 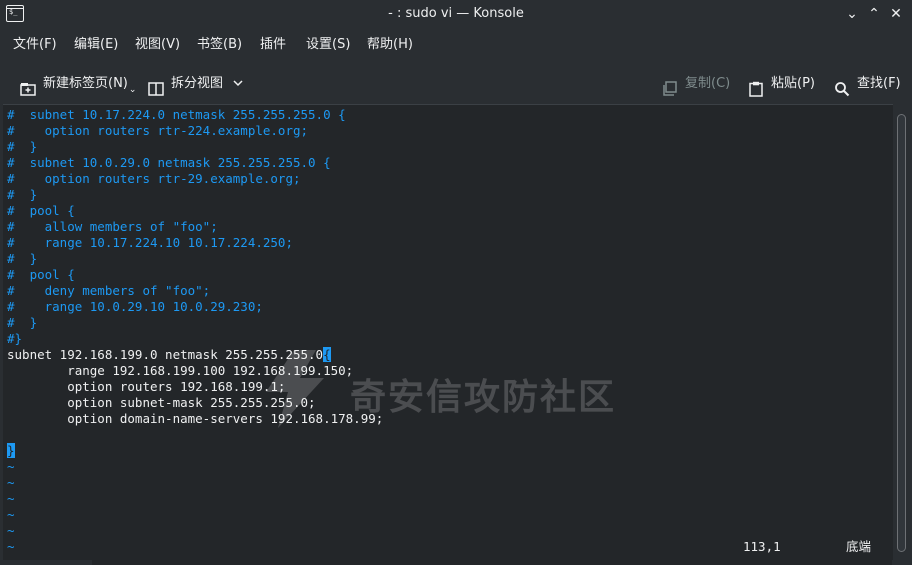 I want to click on find-button: 查找(F), so click(x=867, y=84).